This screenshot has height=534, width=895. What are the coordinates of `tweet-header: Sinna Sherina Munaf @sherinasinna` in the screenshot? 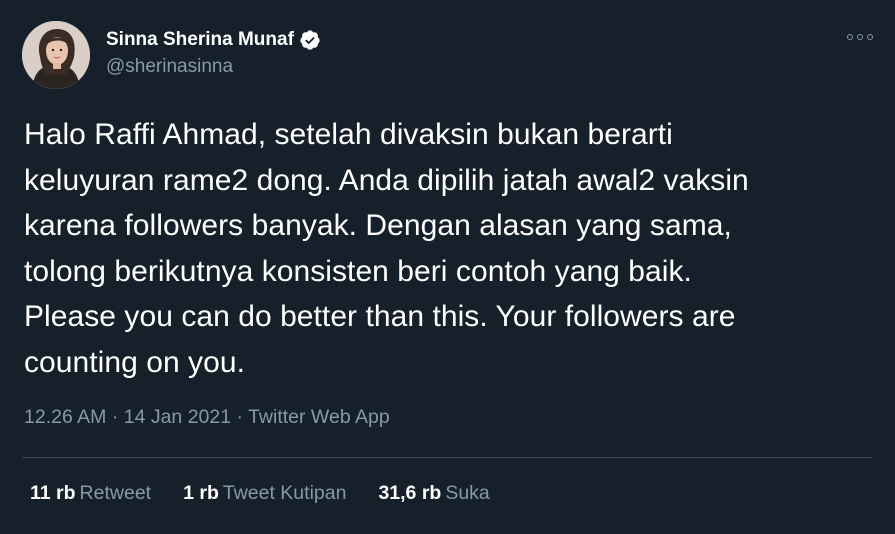 It's located at (171, 55).